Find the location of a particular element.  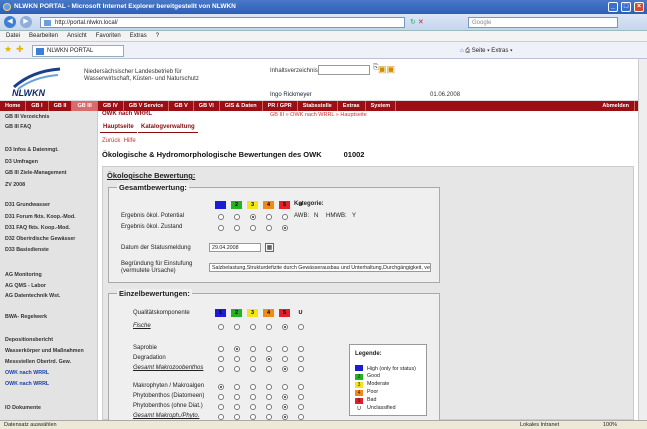

sidebar-item: AG Datentechnik Wst. is located at coordinates (51, 296).